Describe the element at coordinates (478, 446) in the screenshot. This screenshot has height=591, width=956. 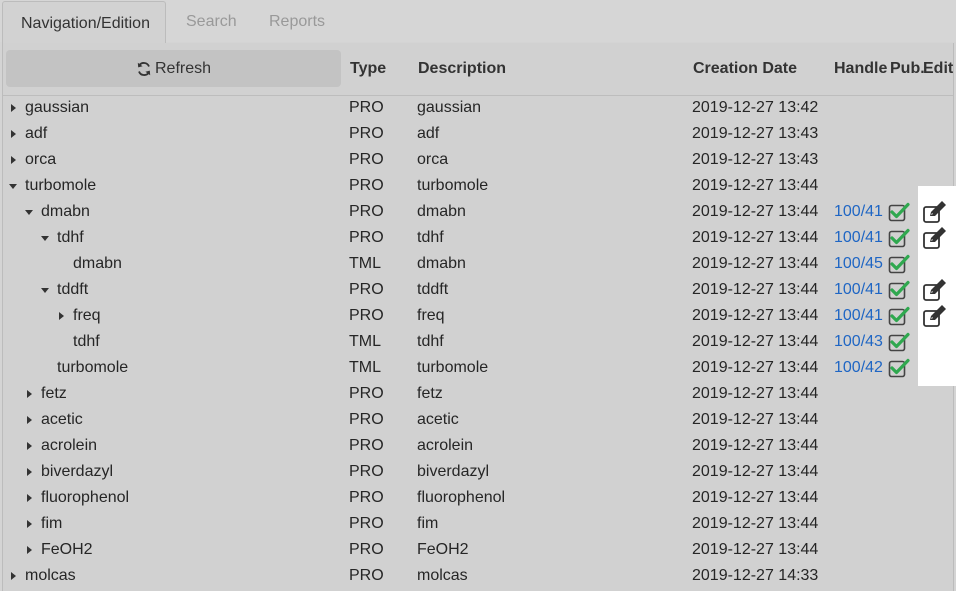
I see `table-row: acrolein PRO acrolein 2019-12-27 13:44` at that location.